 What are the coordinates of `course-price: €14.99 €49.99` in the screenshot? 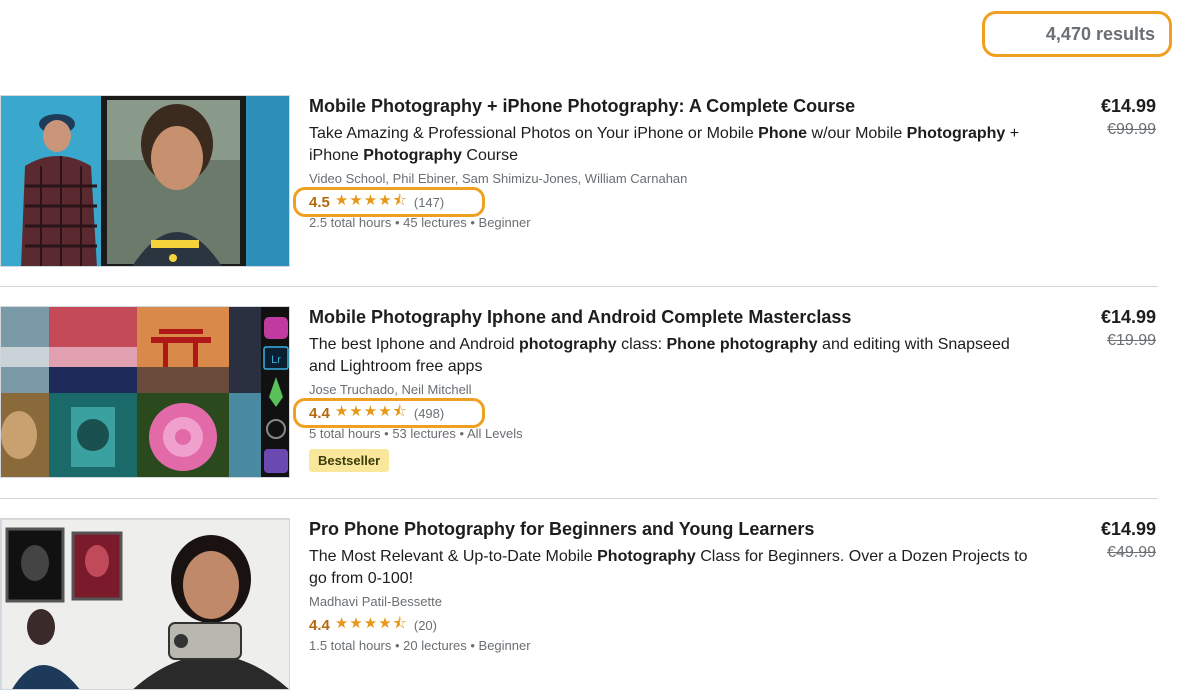 It's located at (1128, 540).